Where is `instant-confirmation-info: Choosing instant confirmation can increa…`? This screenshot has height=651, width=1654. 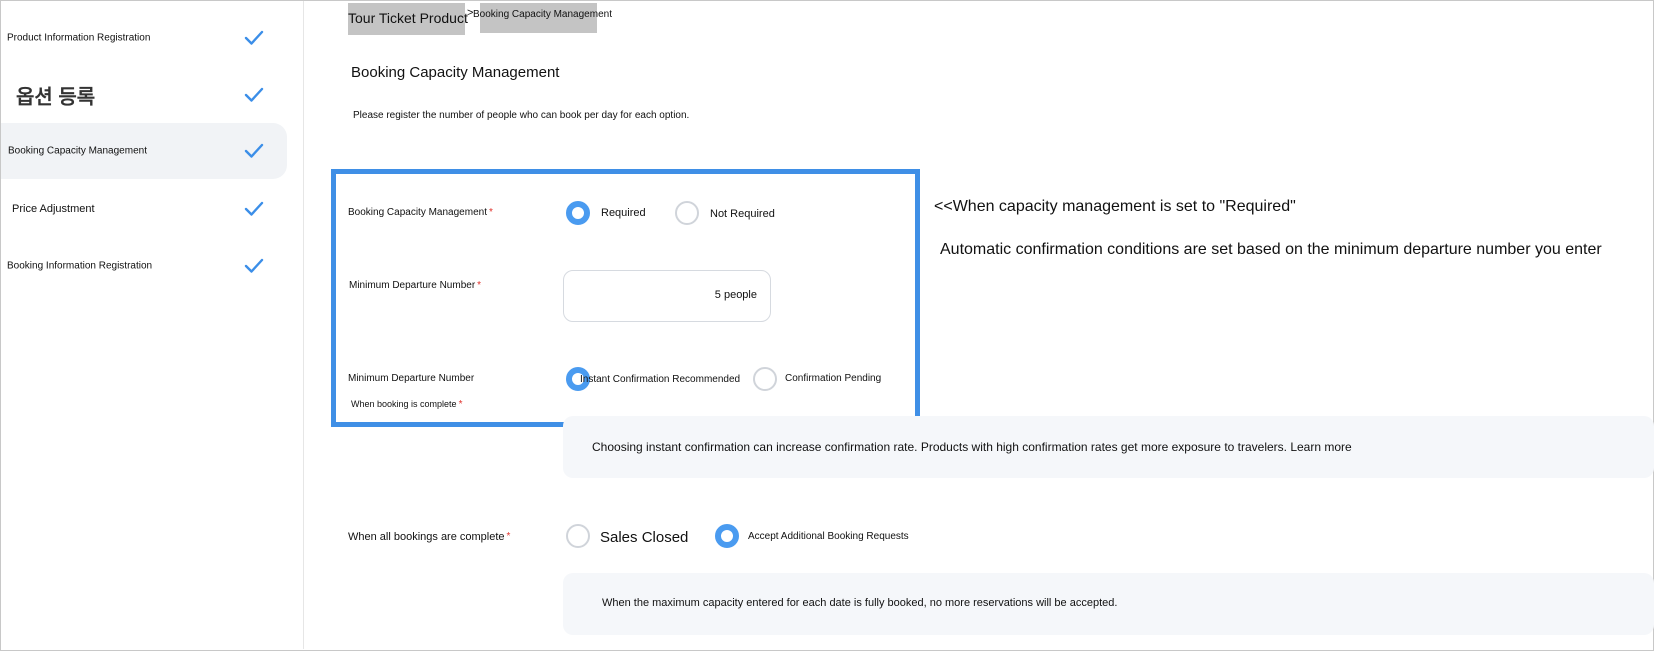
instant-confirmation-info: Choosing instant confirmation can increa… is located at coordinates (1108, 447).